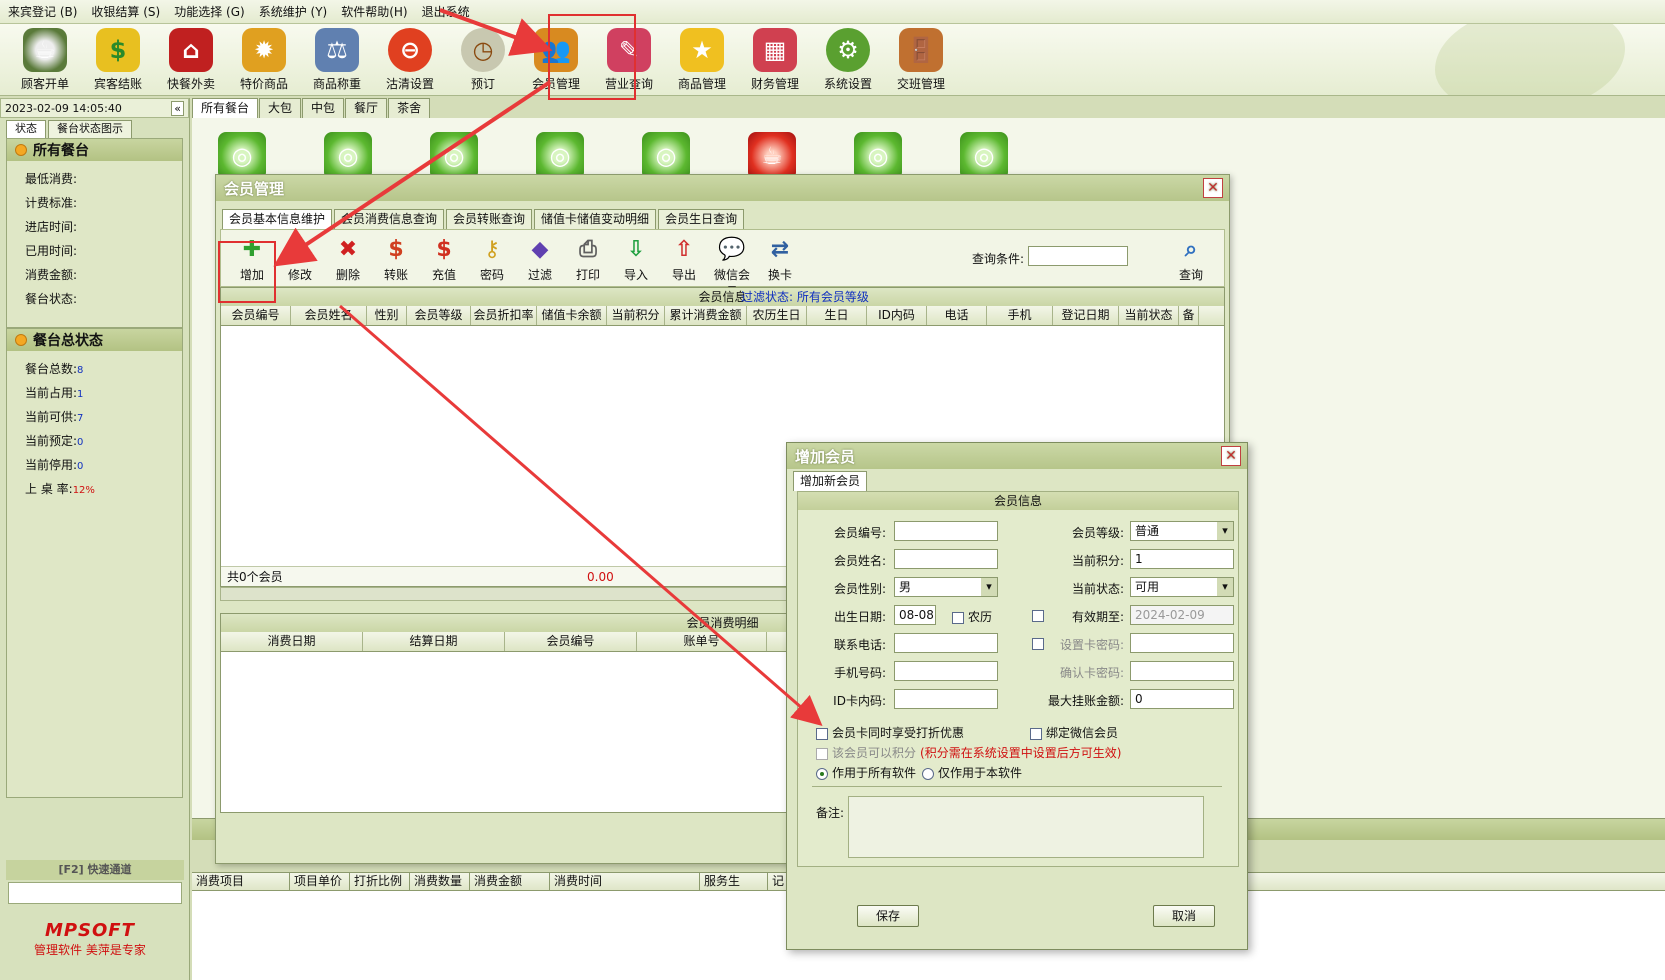 This screenshot has width=1665, height=980. What do you see at coordinates (177, 108) in the screenshot?
I see `collapse-icon: «` at bounding box center [177, 108].